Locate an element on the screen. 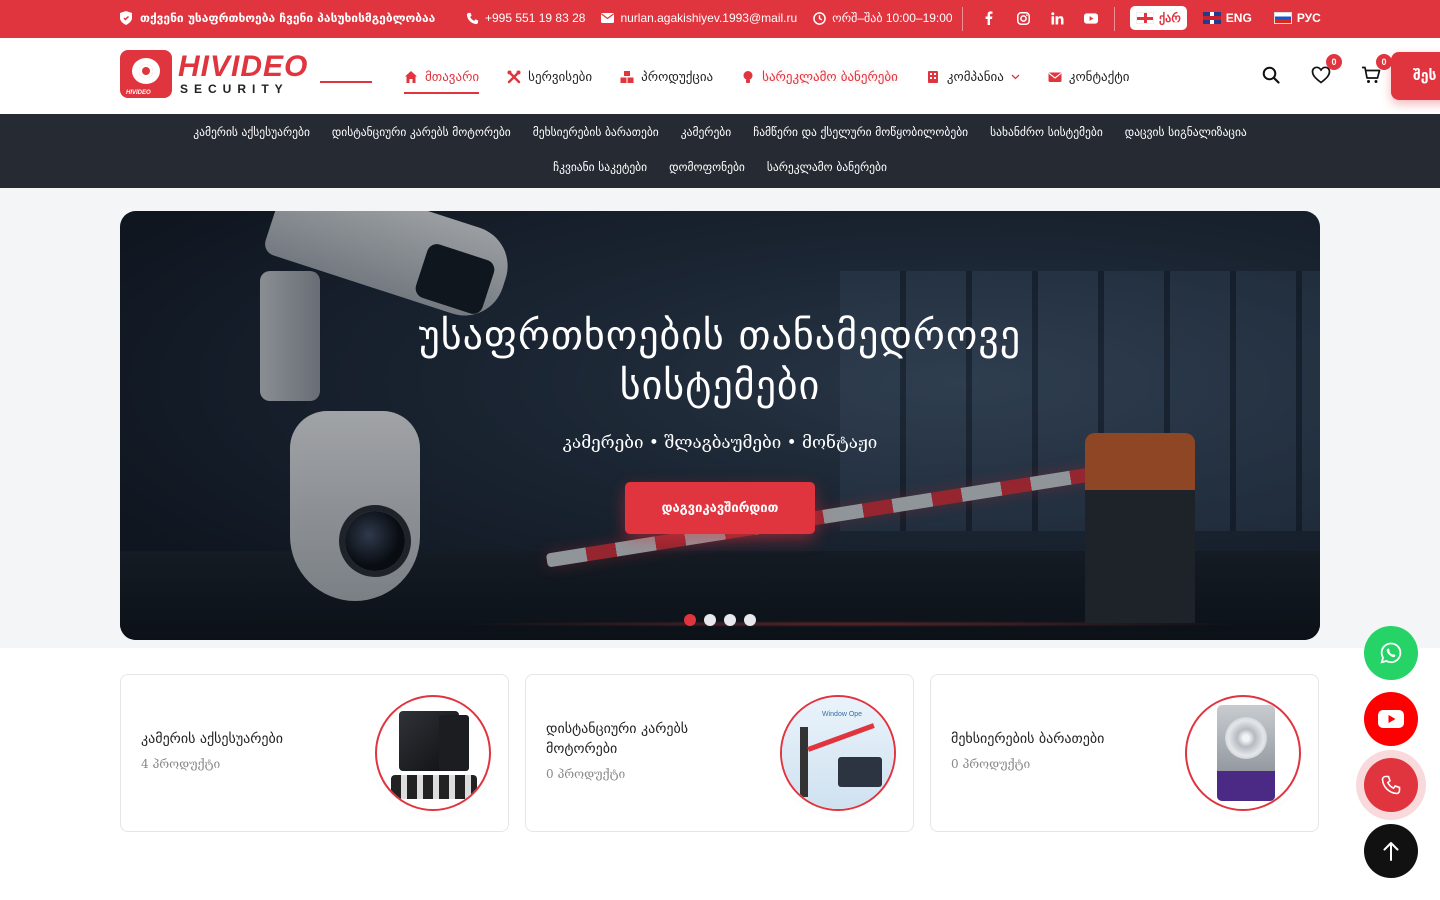 This screenshot has width=1440, height=900. lang-en-label: ENG is located at coordinates (1238, 18).